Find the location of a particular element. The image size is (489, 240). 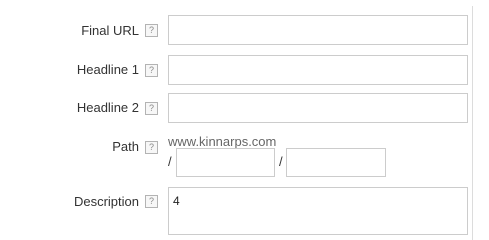

headline-2-help-icon: ? is located at coordinates (151, 108).